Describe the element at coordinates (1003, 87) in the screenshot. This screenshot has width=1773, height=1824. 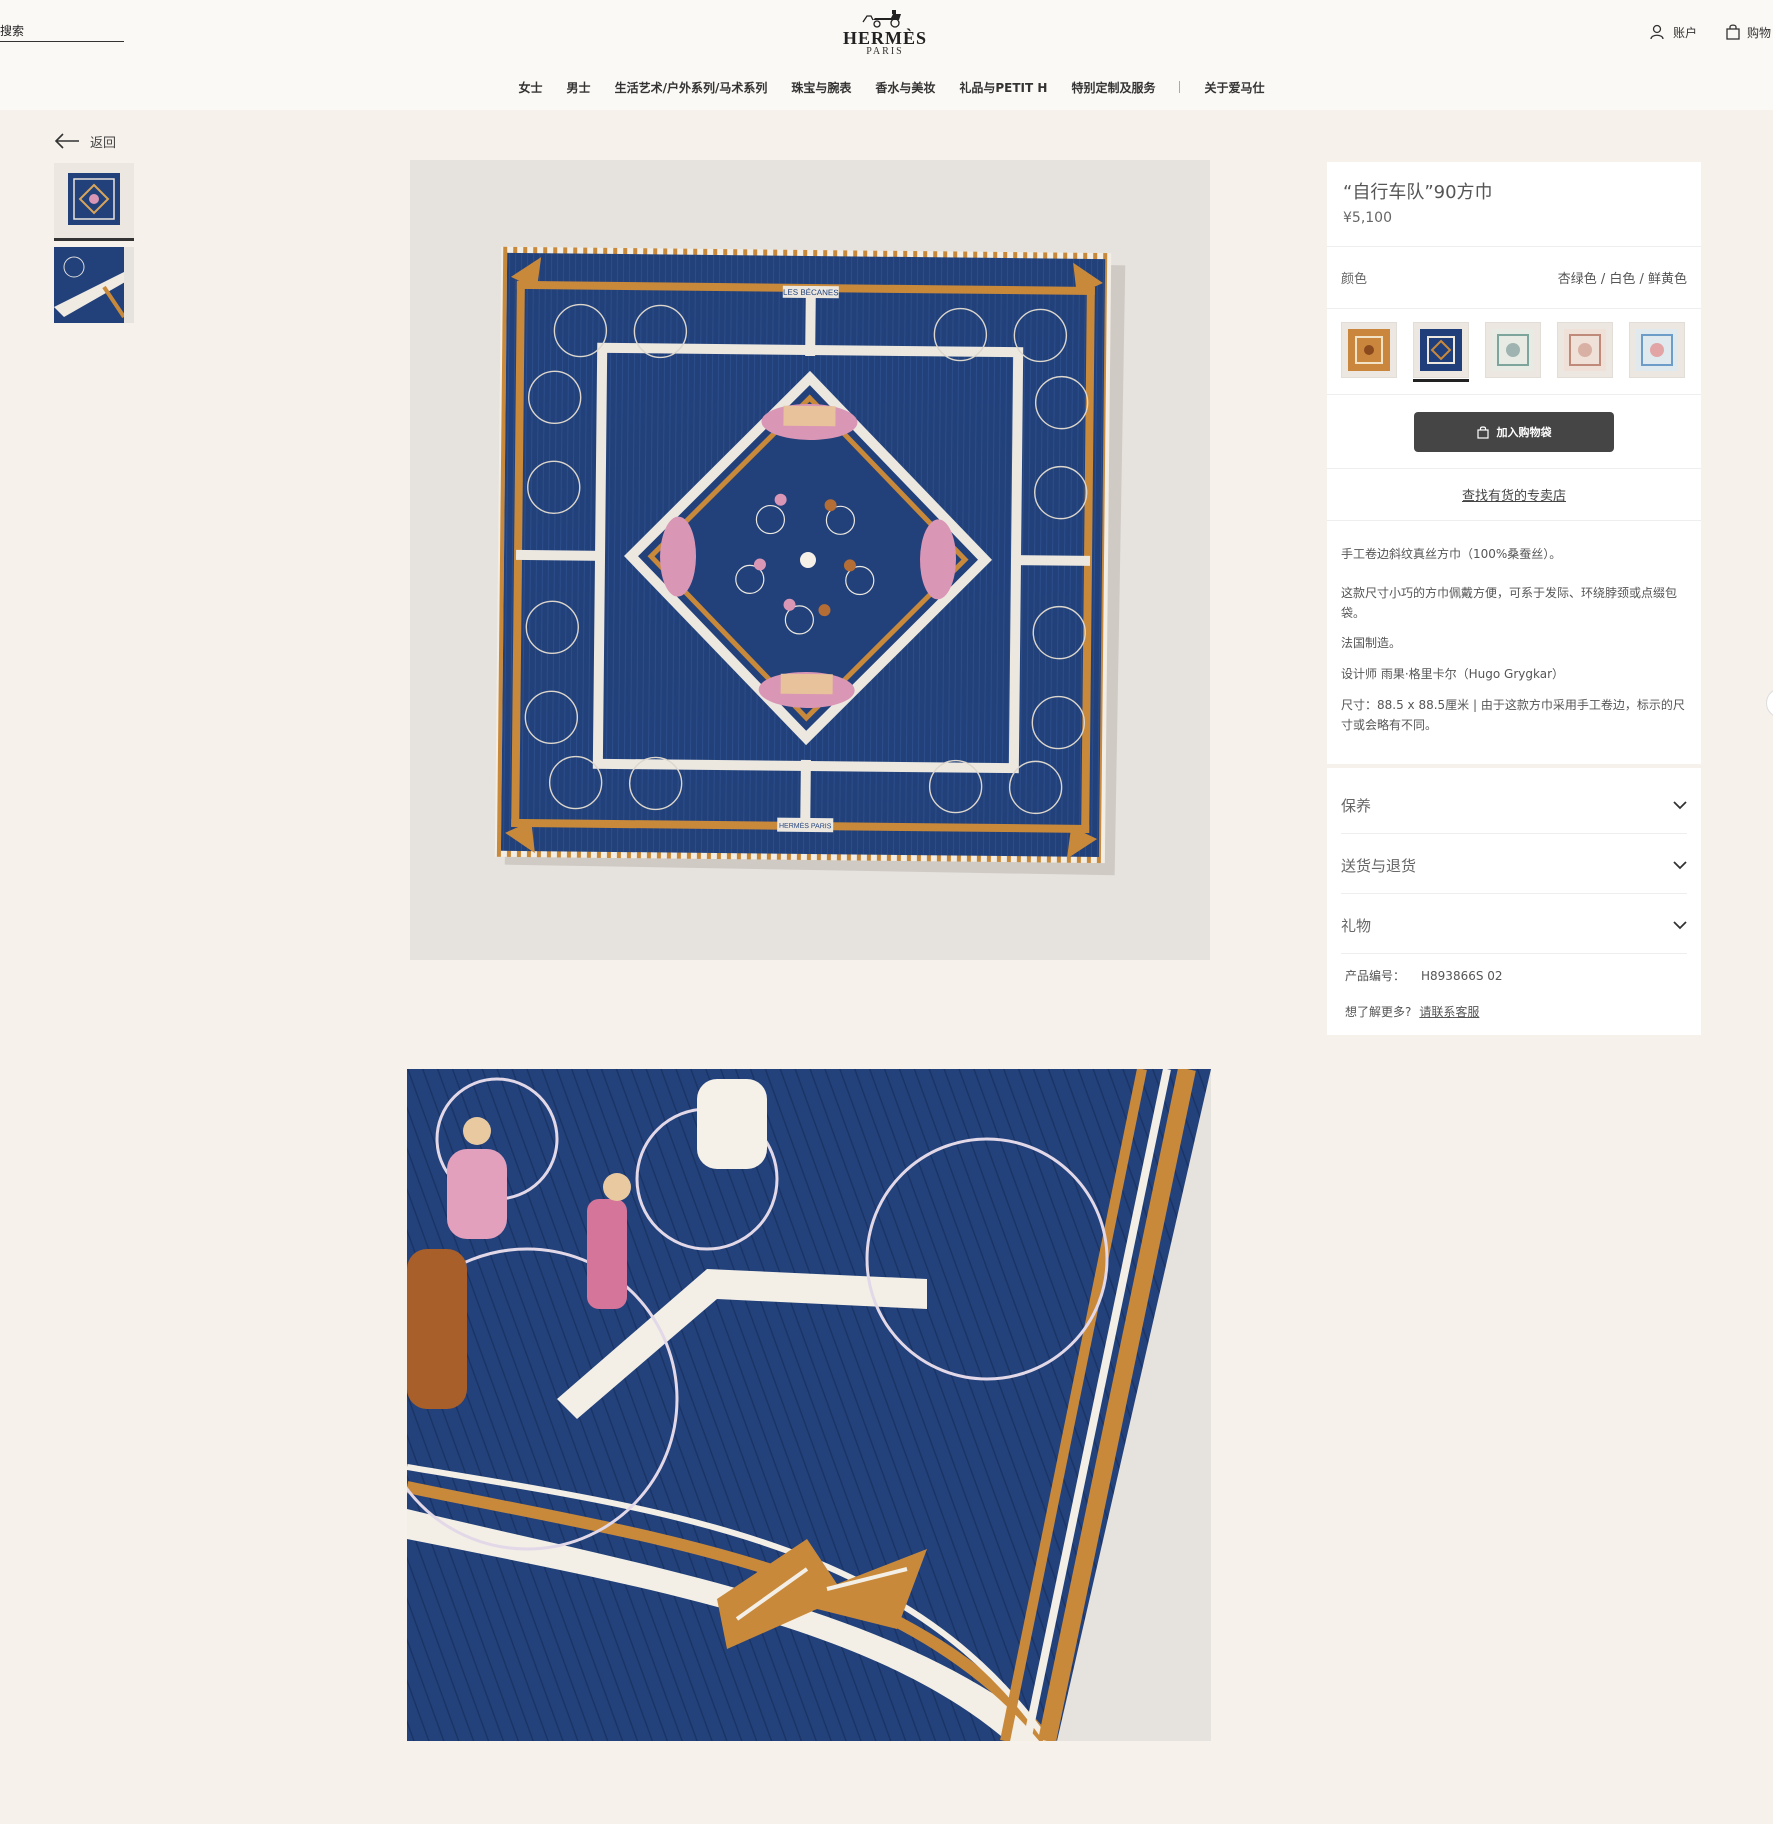
I see `nav-item-gifts-petit-h: 礼品与PETIT H` at that location.